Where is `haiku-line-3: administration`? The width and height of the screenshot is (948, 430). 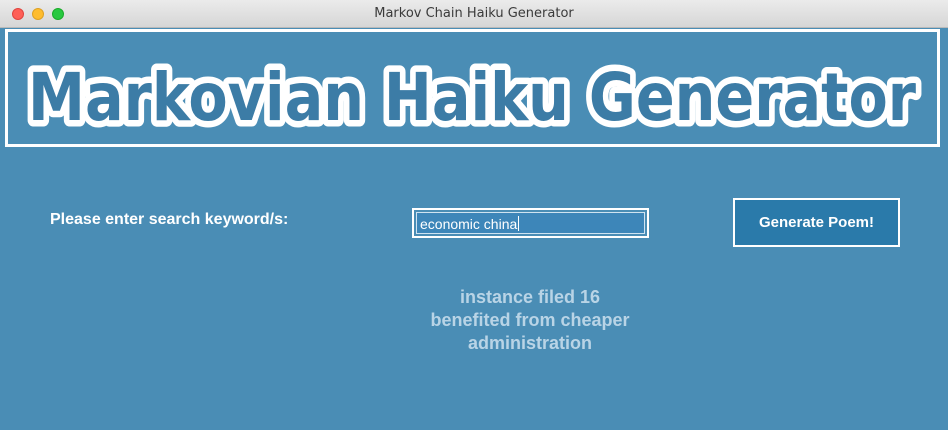 haiku-line-3: administration is located at coordinates (529, 343).